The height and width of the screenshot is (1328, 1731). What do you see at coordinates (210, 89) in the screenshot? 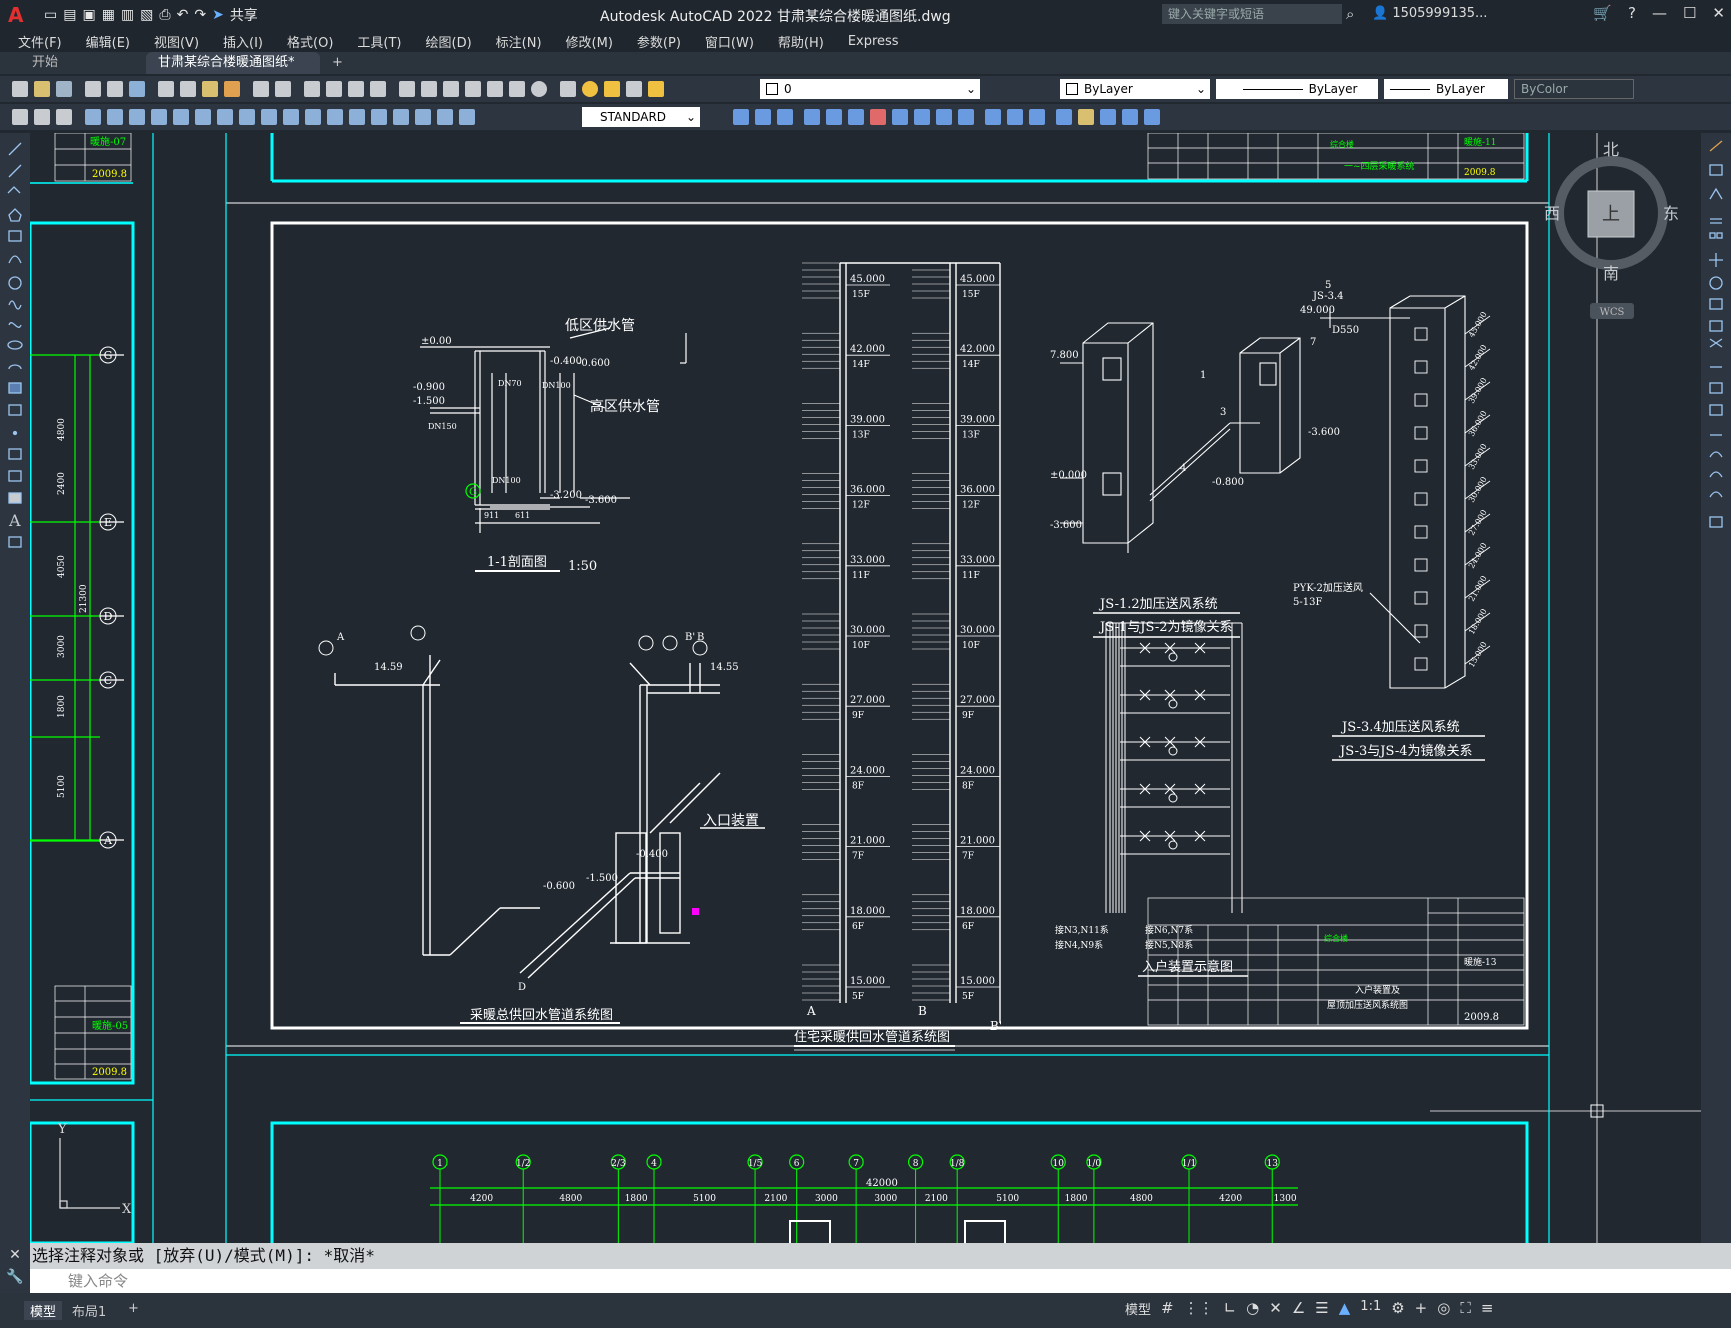
I see `paste-icon` at bounding box center [210, 89].